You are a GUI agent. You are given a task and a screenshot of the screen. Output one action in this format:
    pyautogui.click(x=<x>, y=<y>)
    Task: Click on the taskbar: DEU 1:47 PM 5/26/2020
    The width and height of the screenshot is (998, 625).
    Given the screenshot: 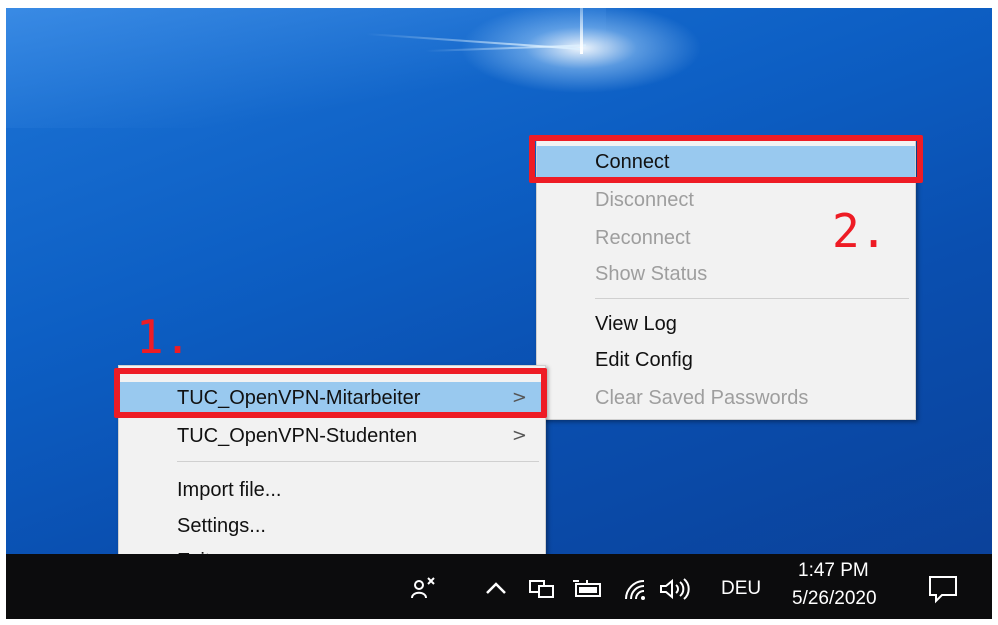 What is the action you would take?
    pyautogui.click(x=499, y=586)
    